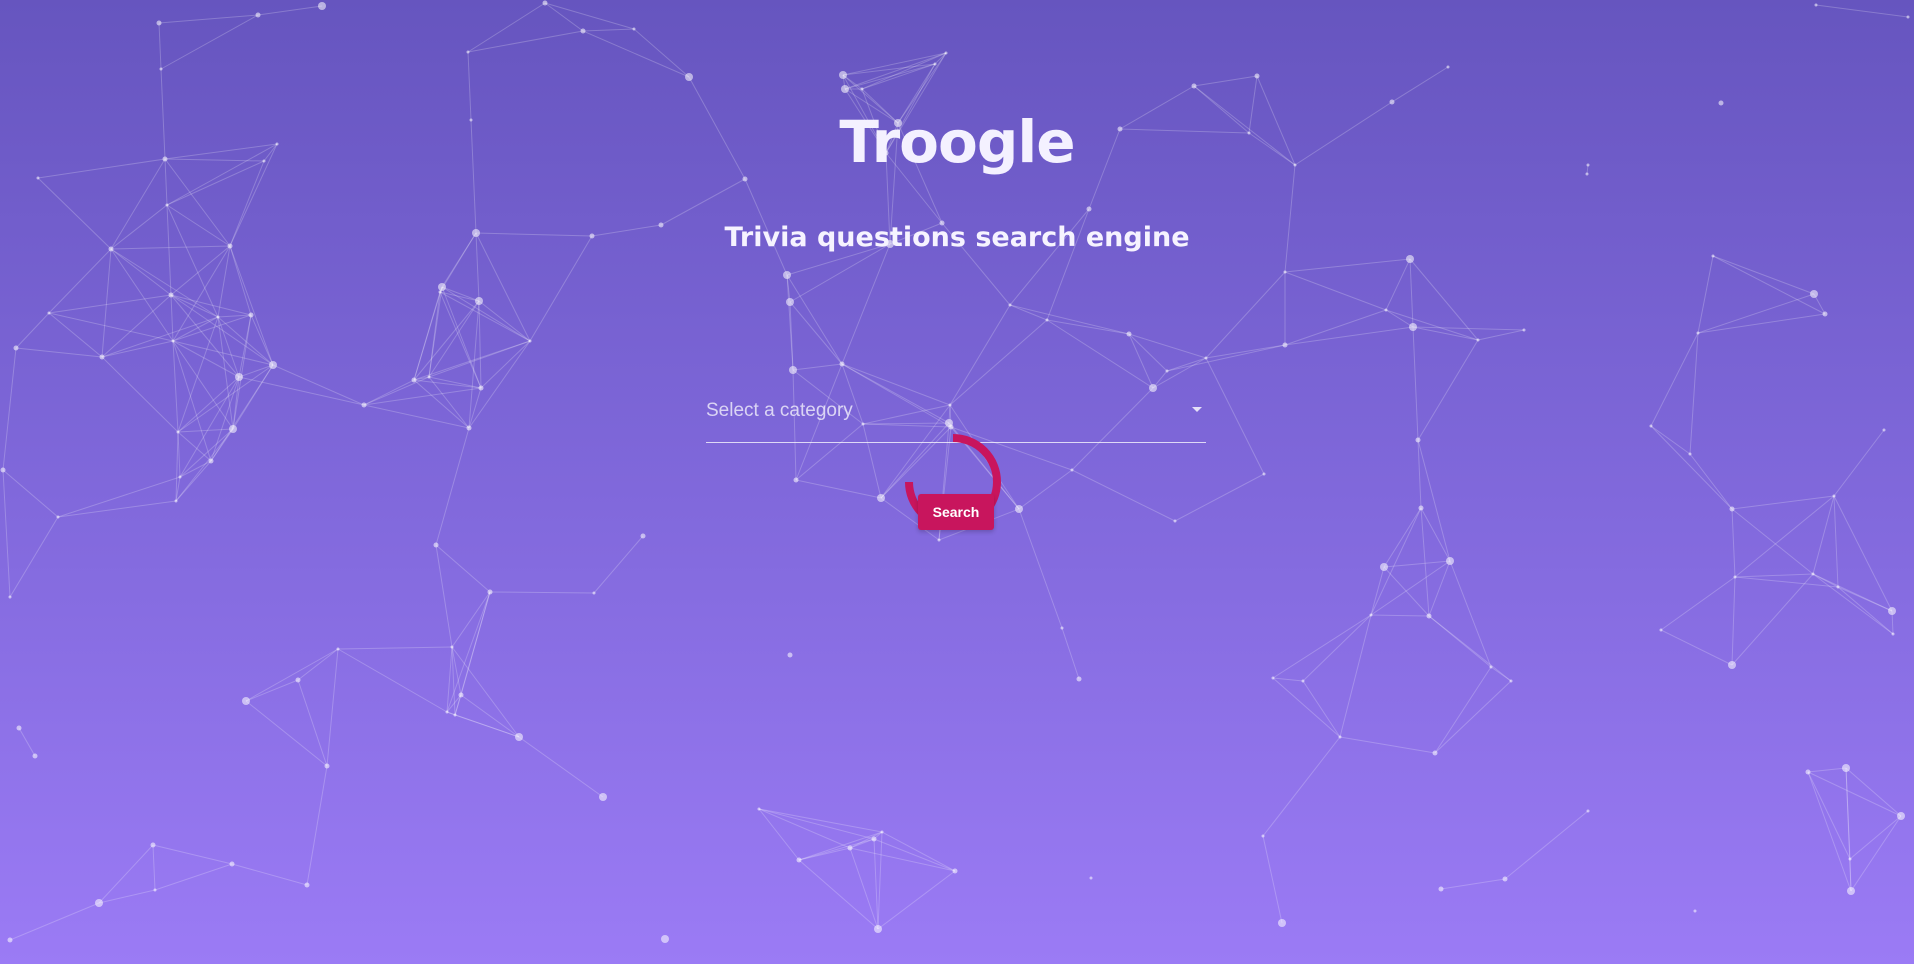 This screenshot has width=1914, height=964. Describe the element at coordinates (956, 512) in the screenshot. I see `search-button: Search` at that location.